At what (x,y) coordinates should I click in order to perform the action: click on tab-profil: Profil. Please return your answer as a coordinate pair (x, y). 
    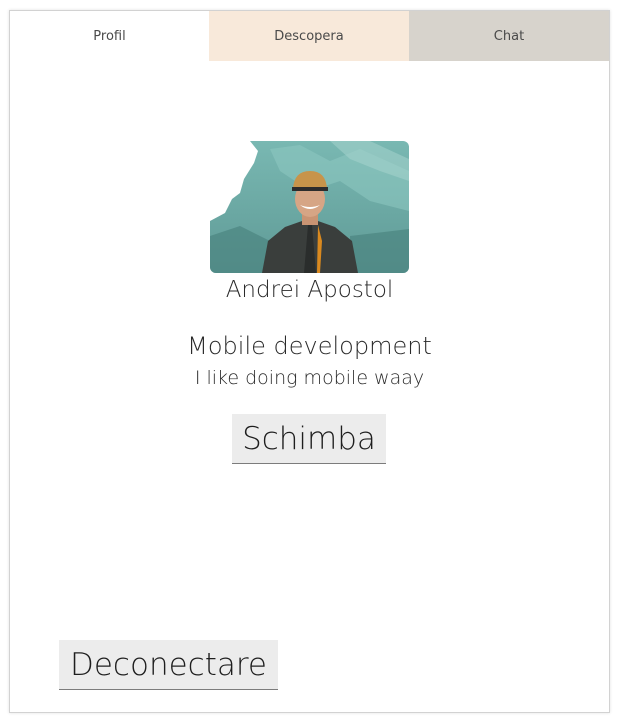
    Looking at the image, I should click on (109, 36).